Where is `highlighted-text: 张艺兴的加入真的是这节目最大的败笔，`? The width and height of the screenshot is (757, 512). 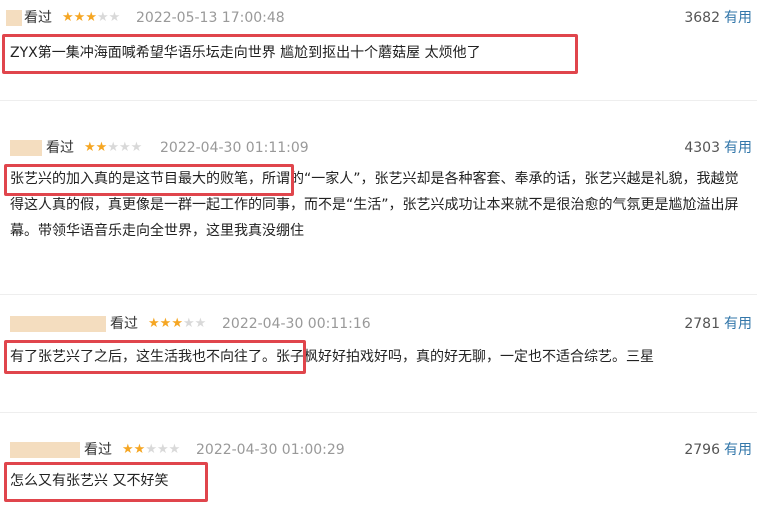
highlighted-text: 张艺兴的加入真的是这节目最大的败笔， is located at coordinates (136, 179).